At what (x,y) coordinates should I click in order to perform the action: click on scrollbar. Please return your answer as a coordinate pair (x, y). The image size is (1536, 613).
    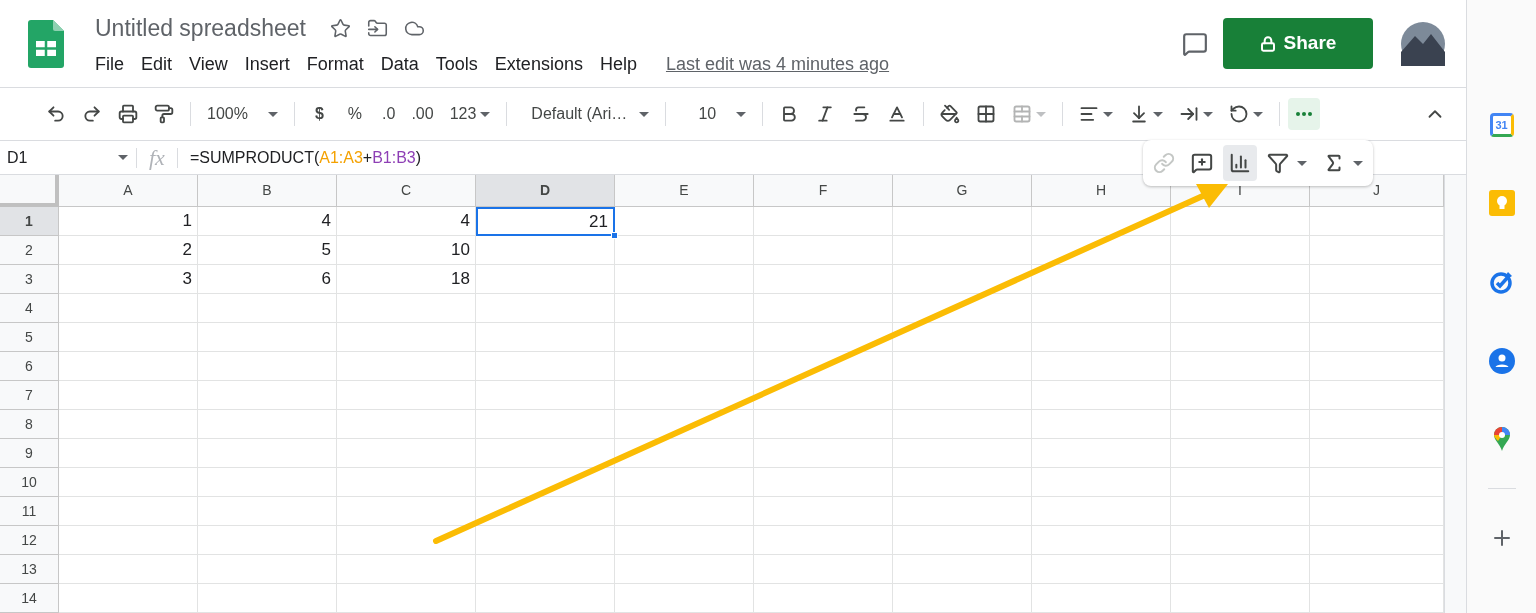
    Looking at the image, I should click on (1455, 394).